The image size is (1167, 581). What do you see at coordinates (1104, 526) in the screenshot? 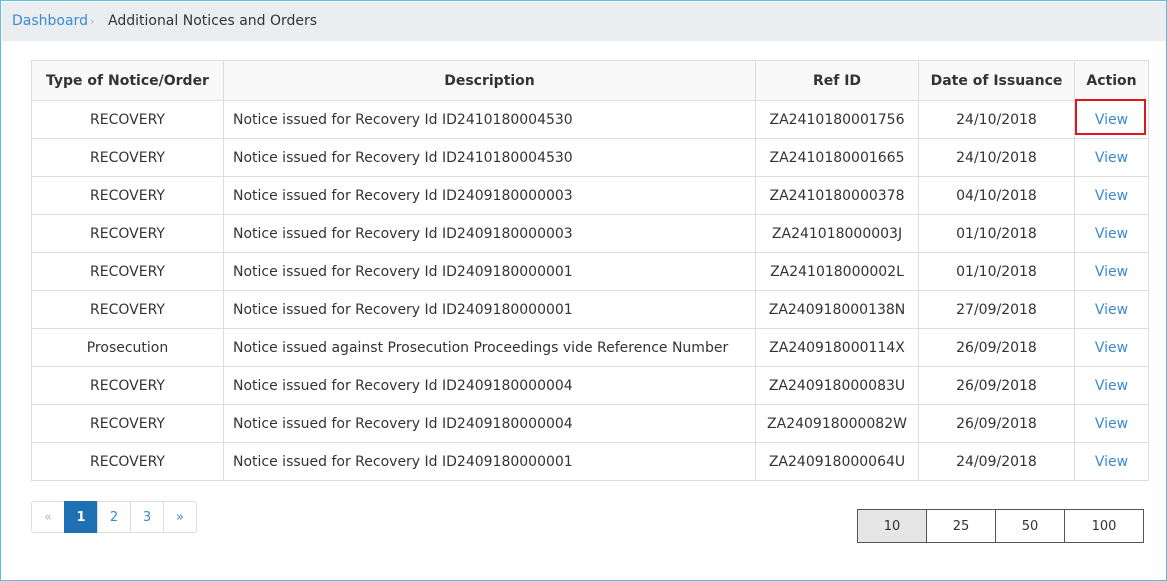
I see `page-size-100: 100` at bounding box center [1104, 526].